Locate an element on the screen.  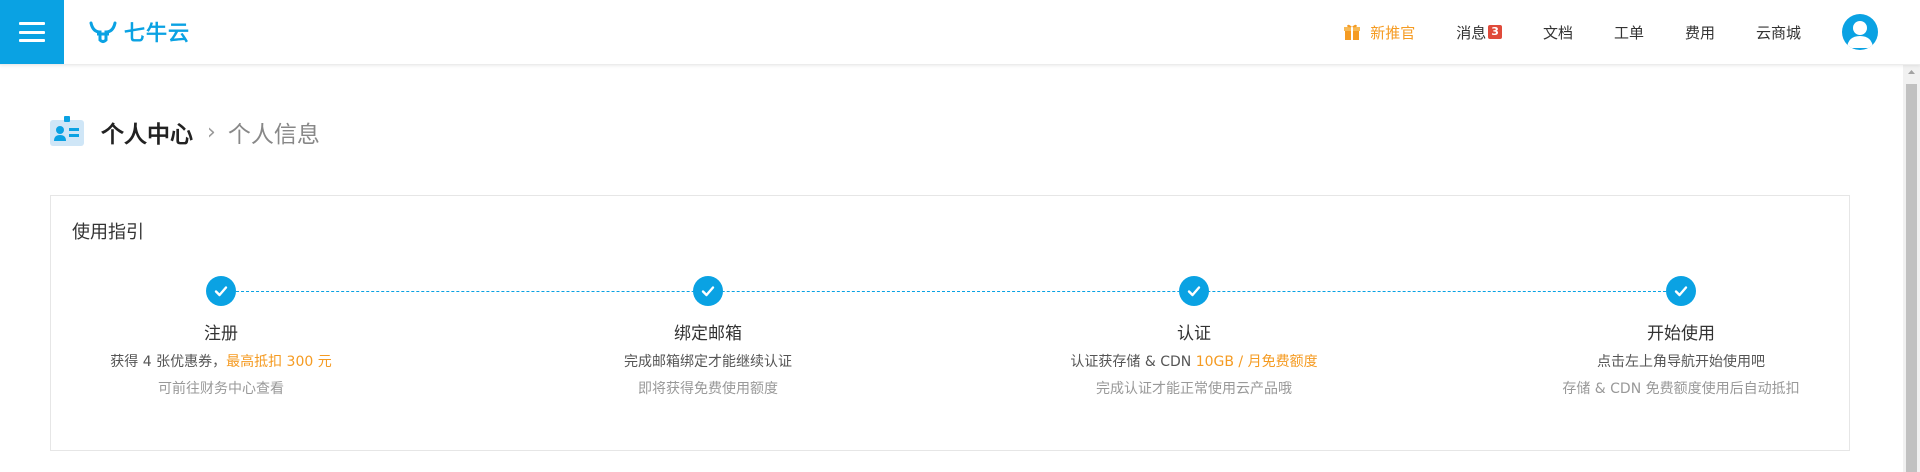
nav-docs-label: 文档 is located at coordinates (1557, 32).